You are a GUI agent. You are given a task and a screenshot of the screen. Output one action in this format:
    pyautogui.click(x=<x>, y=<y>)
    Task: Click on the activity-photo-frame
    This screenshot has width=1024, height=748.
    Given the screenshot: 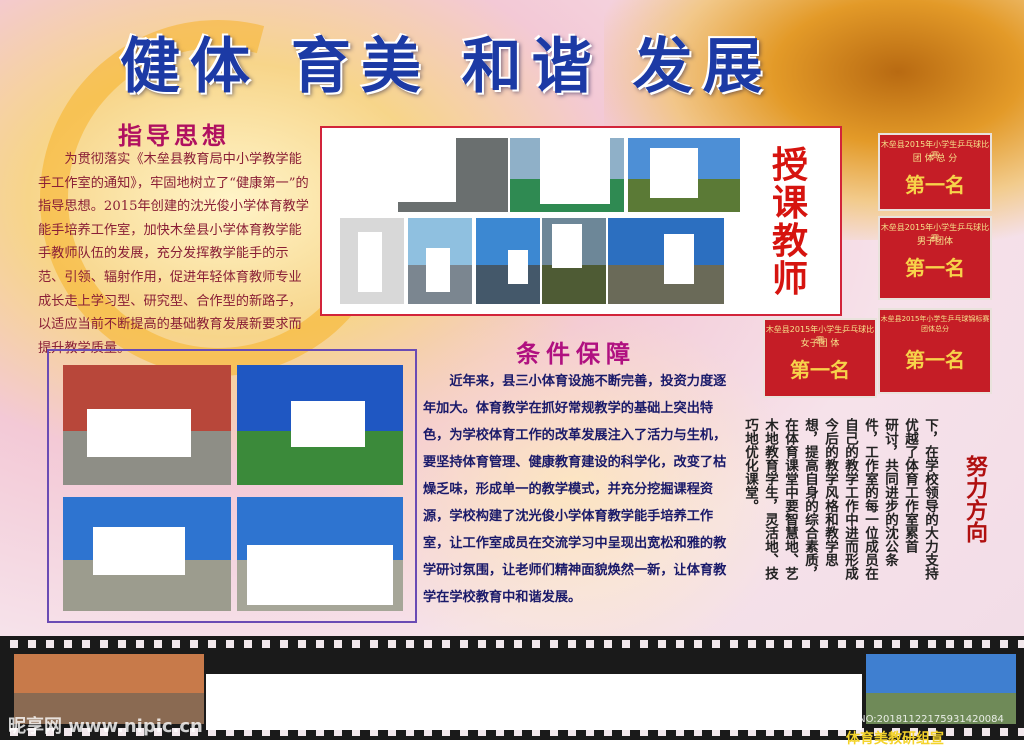 What is the action you would take?
    pyautogui.click(x=232, y=486)
    